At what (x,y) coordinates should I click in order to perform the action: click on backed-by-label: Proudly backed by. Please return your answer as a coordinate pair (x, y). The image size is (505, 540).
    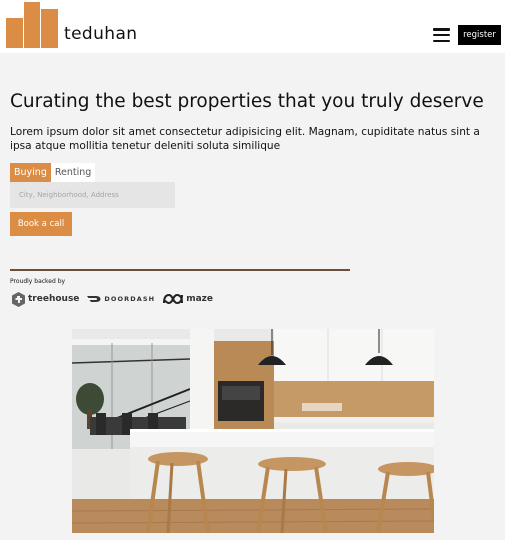
    Looking at the image, I should click on (38, 281).